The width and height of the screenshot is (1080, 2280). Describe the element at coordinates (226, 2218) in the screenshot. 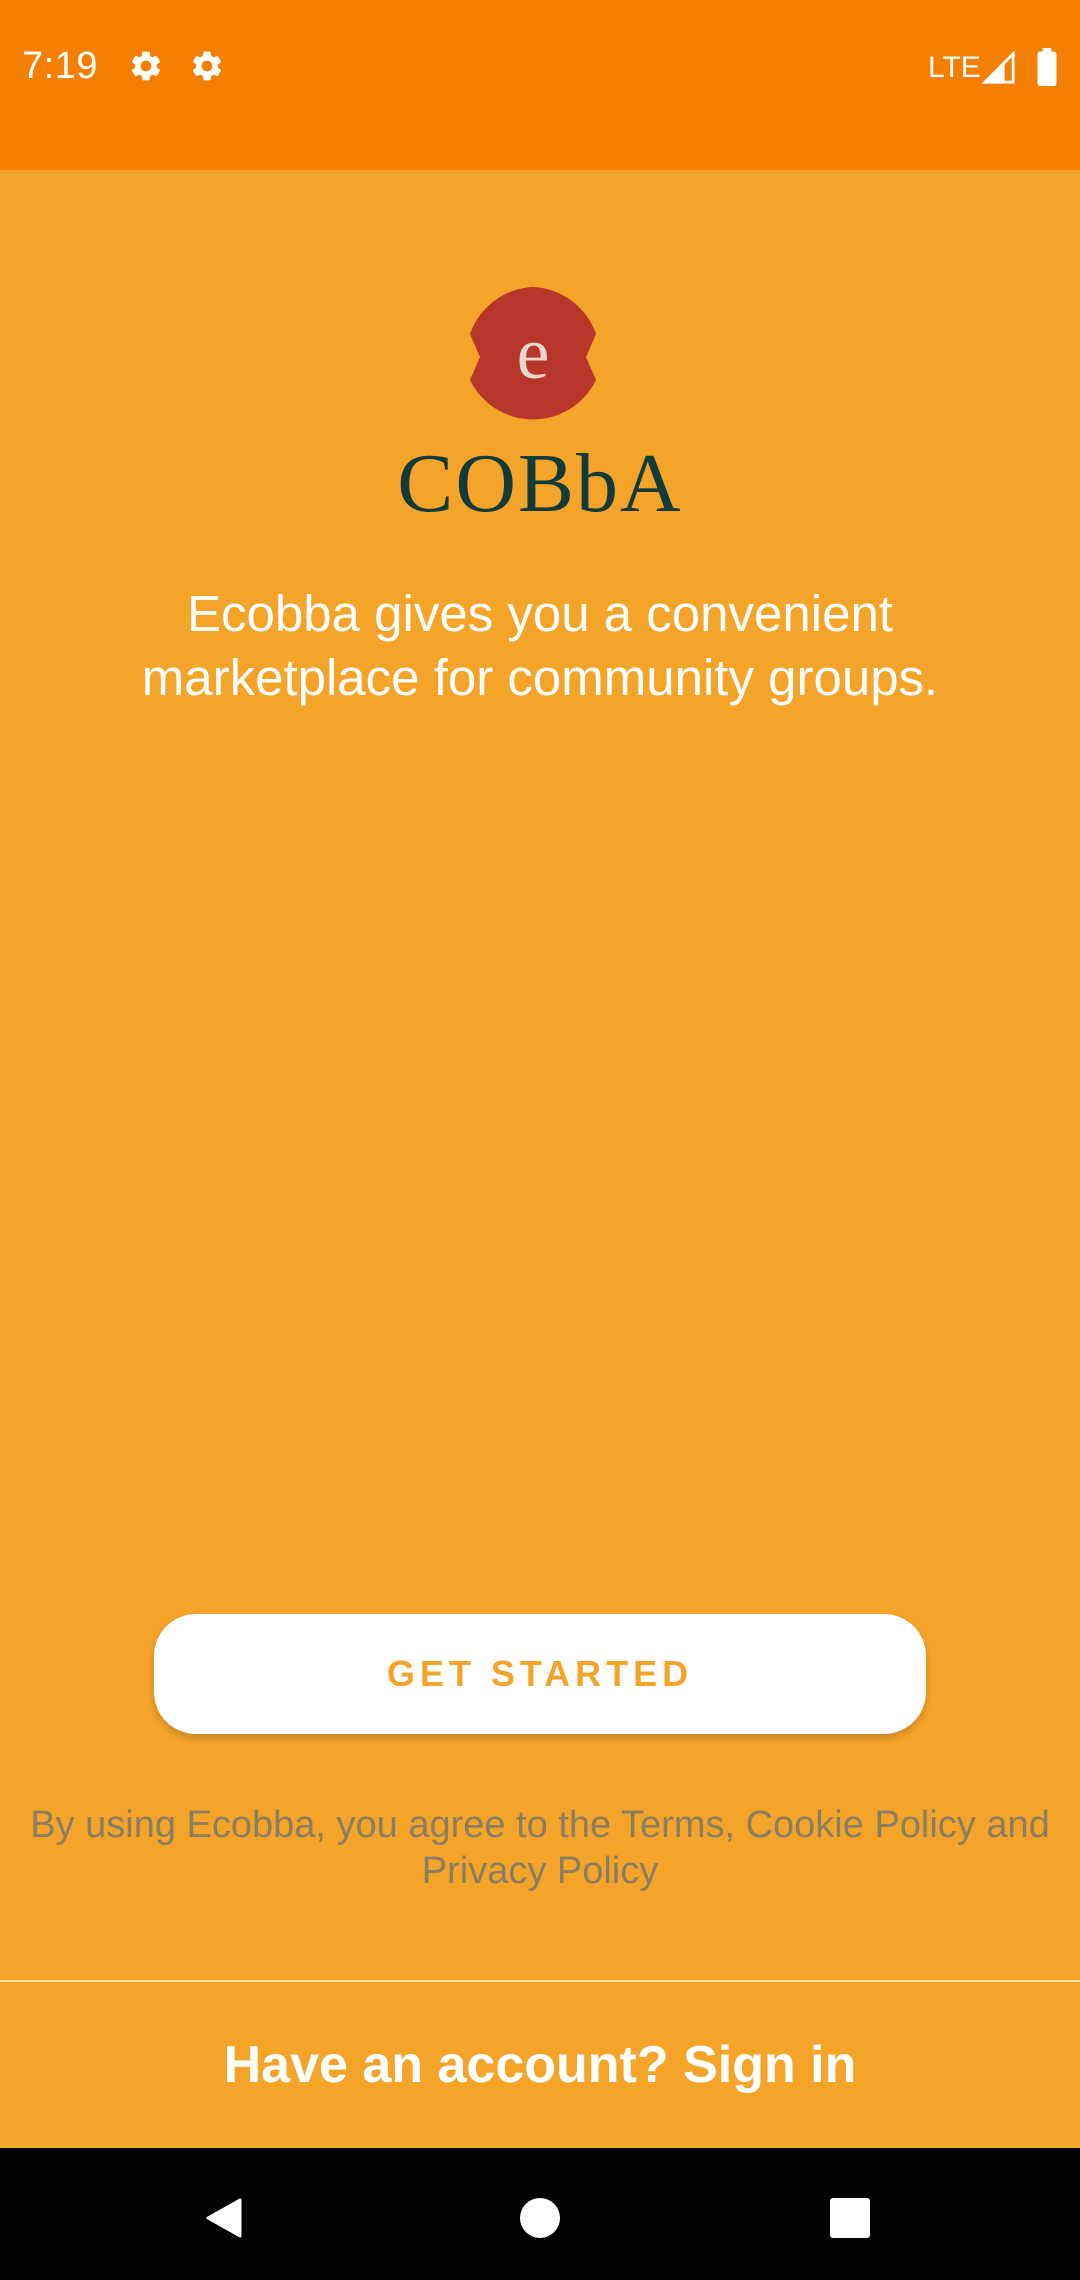

I see `back-icon` at that location.